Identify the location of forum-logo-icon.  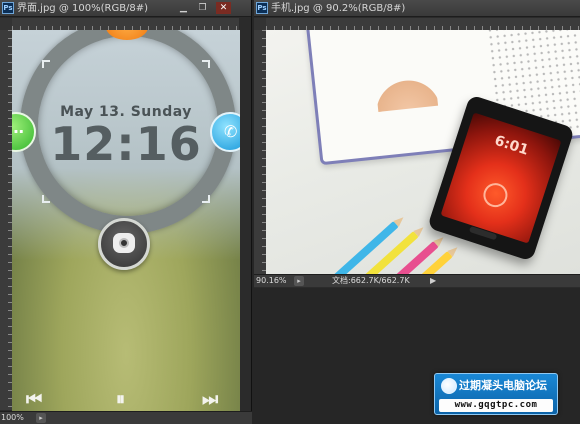
(449, 386).